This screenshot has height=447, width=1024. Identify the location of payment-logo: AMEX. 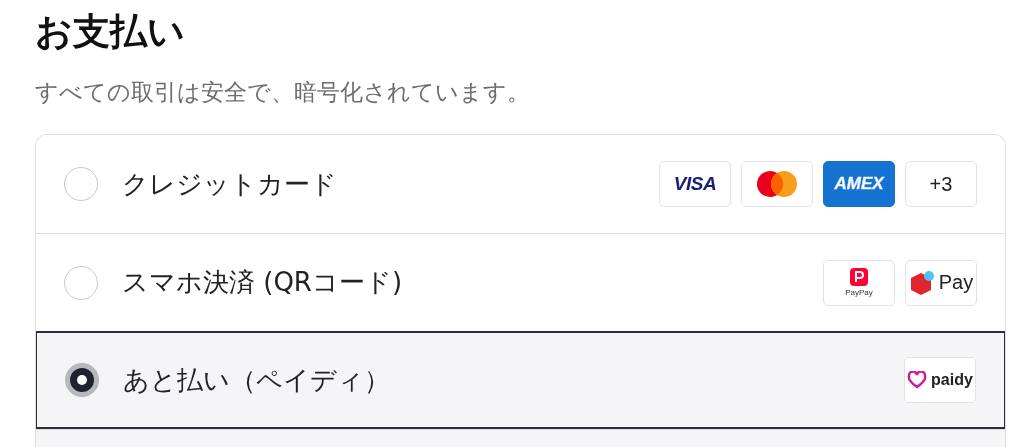
(859, 184).